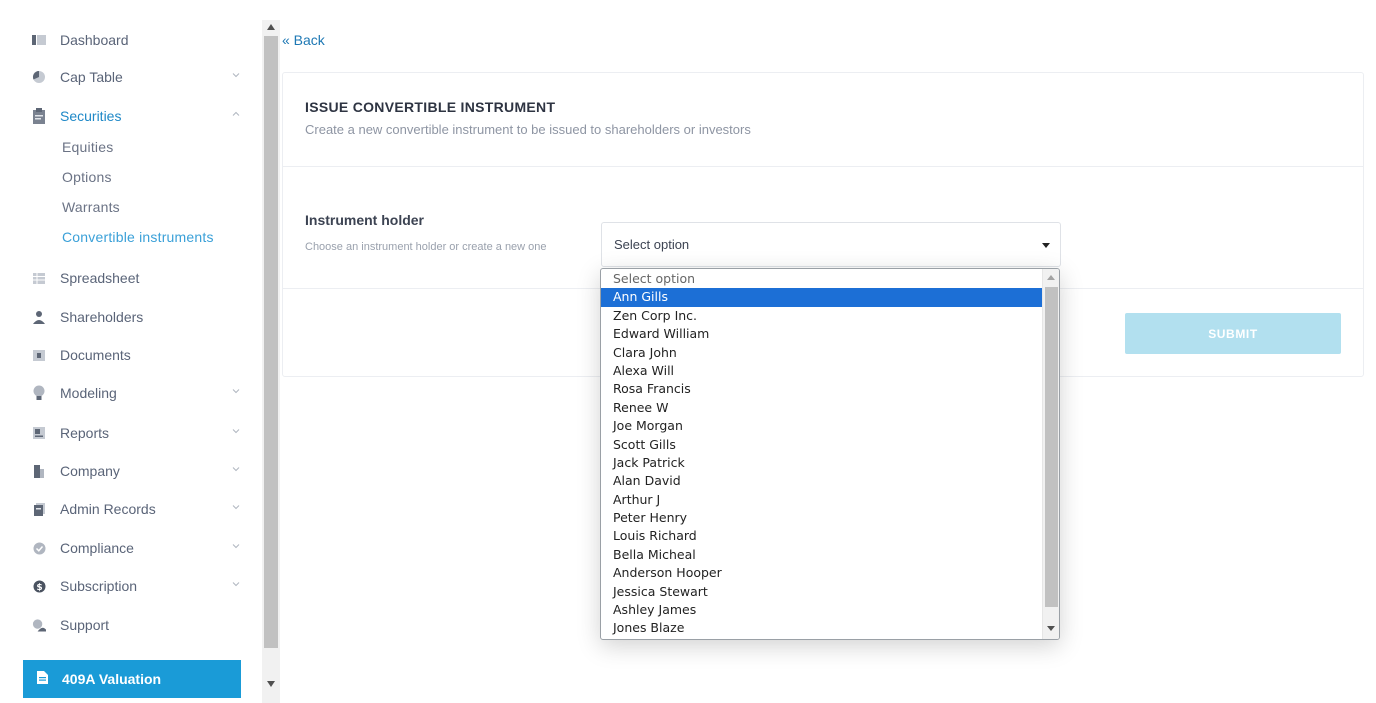  What do you see at coordinates (39, 548) in the screenshot?
I see `shield-check-icon` at bounding box center [39, 548].